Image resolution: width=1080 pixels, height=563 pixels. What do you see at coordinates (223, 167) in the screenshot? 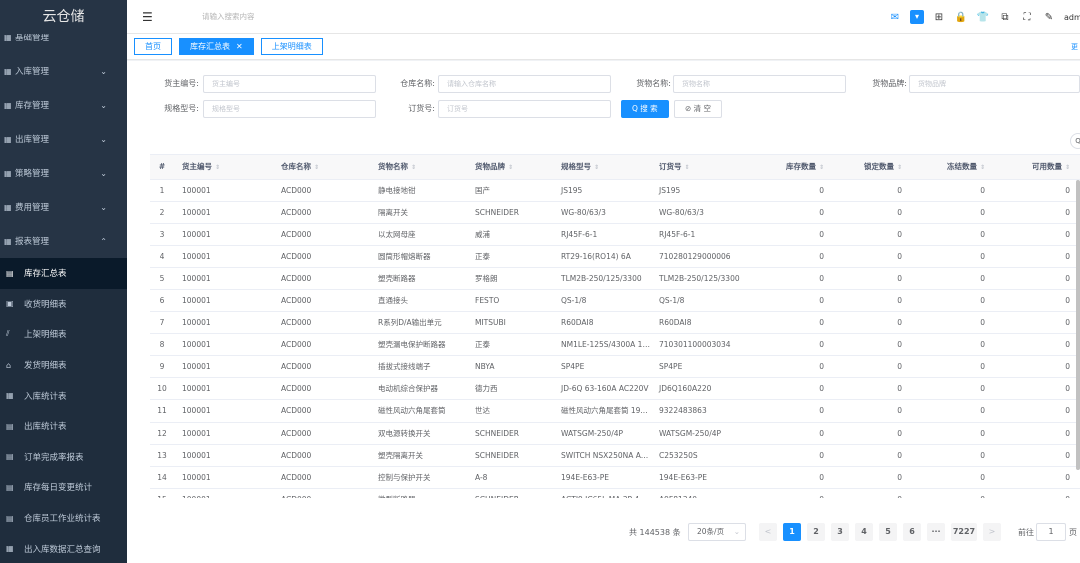
I see `col-owner-code: 货主编号 ⇕` at bounding box center [223, 167].